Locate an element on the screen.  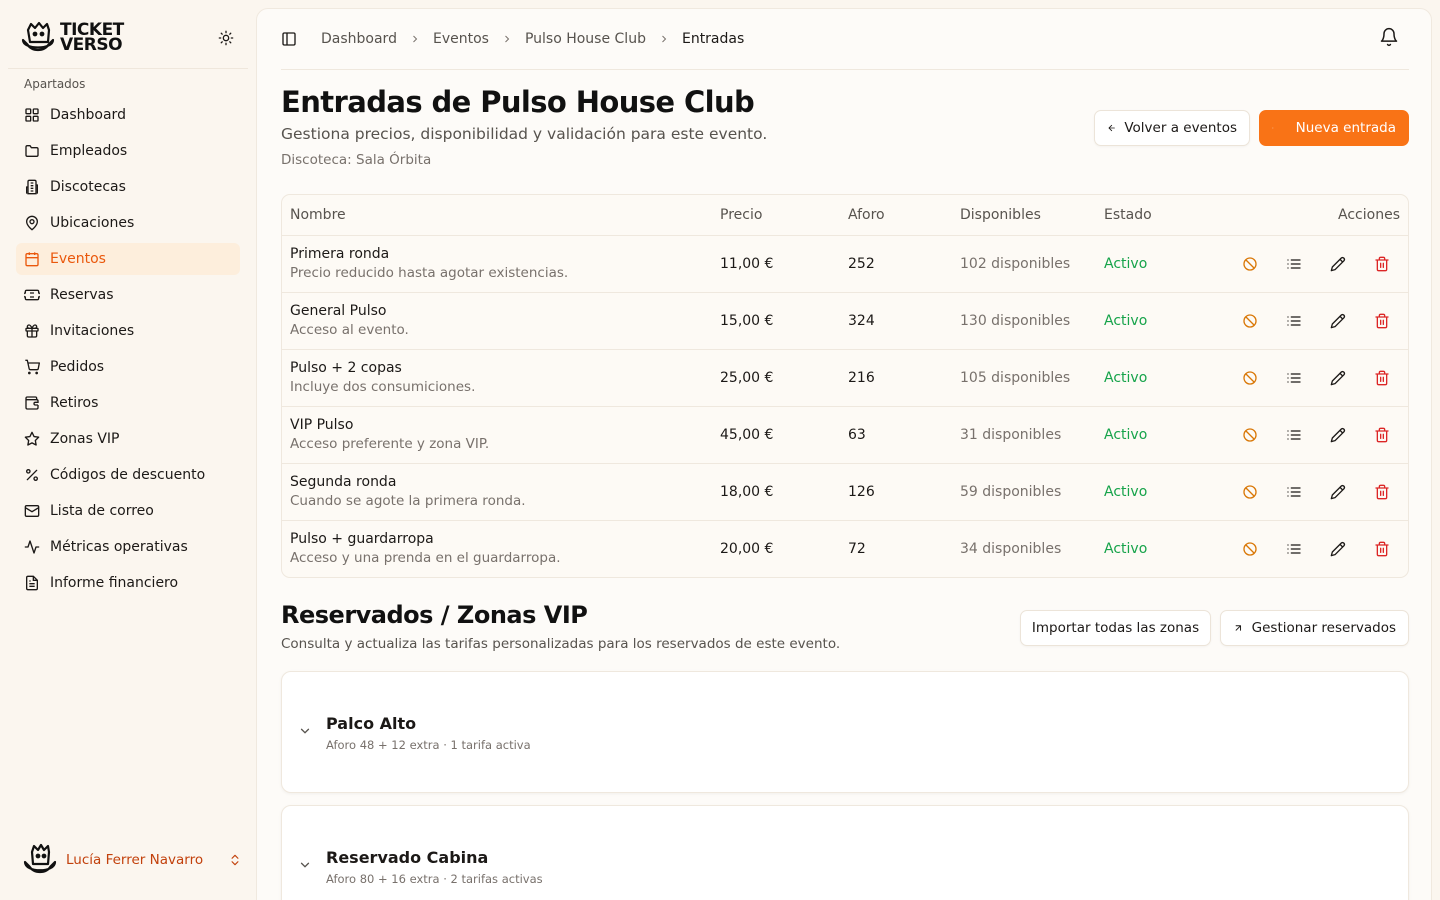
folder-icon is located at coordinates (32, 151).